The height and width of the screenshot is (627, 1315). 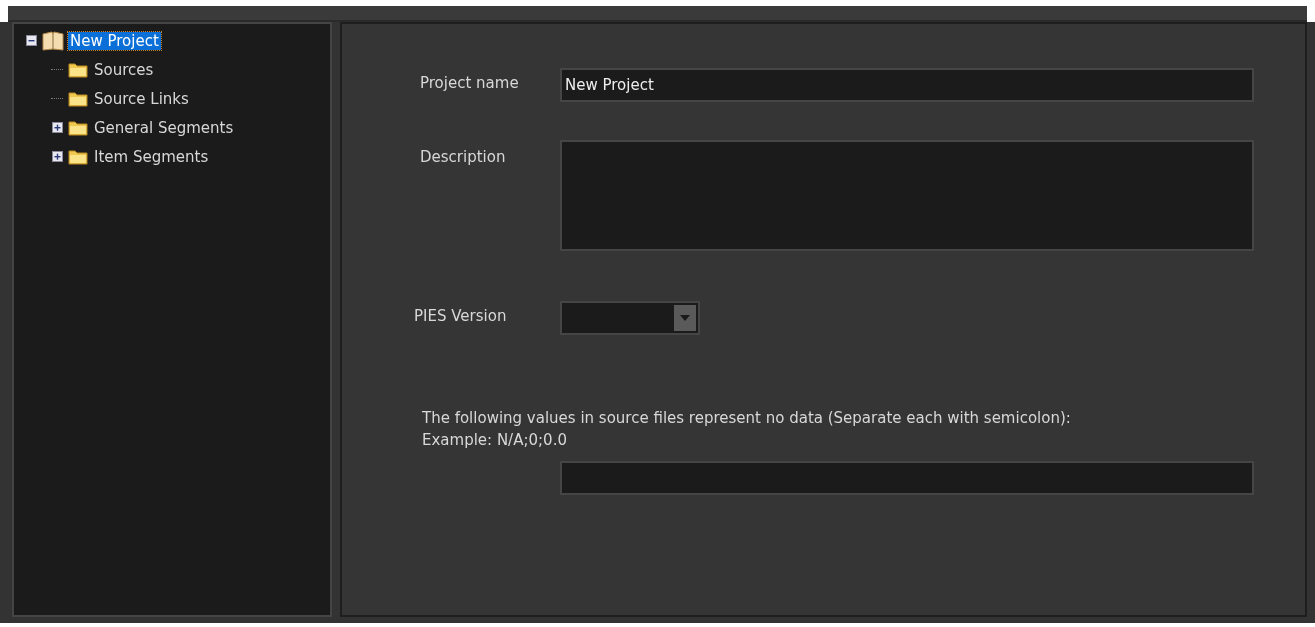 I want to click on instruction-text: The following values in source files represent no data (Separate each with semicolon):, so click(x=747, y=418).